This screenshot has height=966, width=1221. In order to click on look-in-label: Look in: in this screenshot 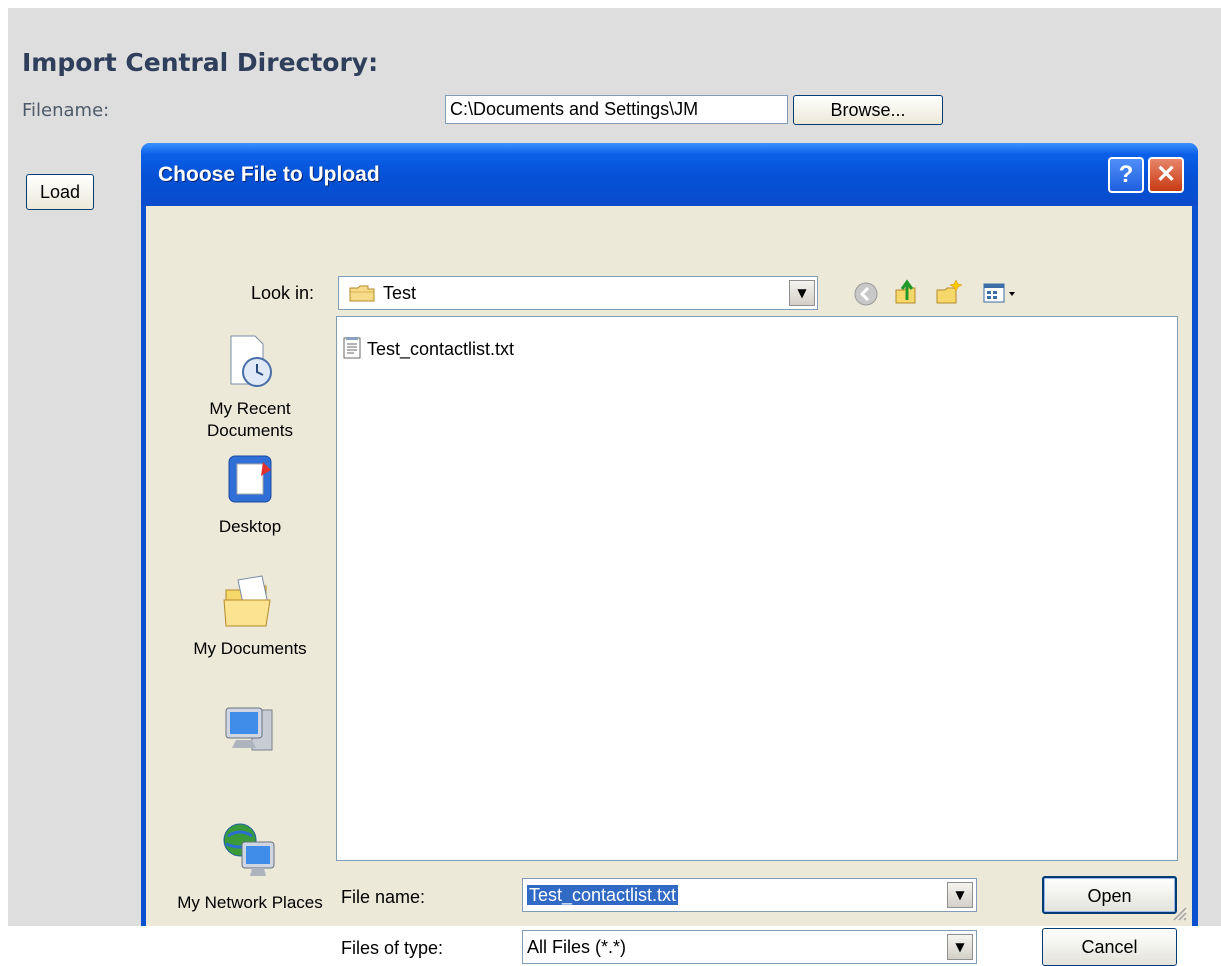, I will do `click(283, 293)`.